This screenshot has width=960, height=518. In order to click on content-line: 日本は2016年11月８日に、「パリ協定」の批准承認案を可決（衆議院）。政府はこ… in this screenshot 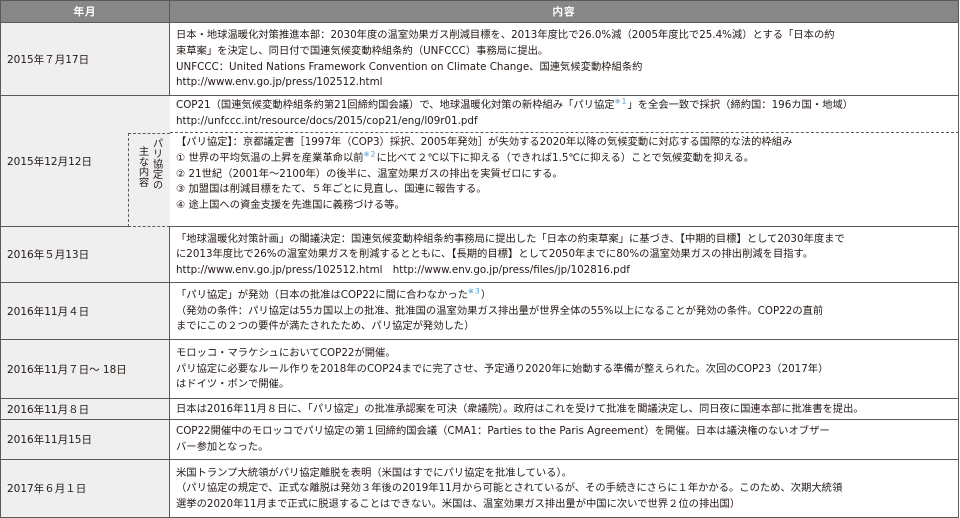, I will do `click(520, 408)`.